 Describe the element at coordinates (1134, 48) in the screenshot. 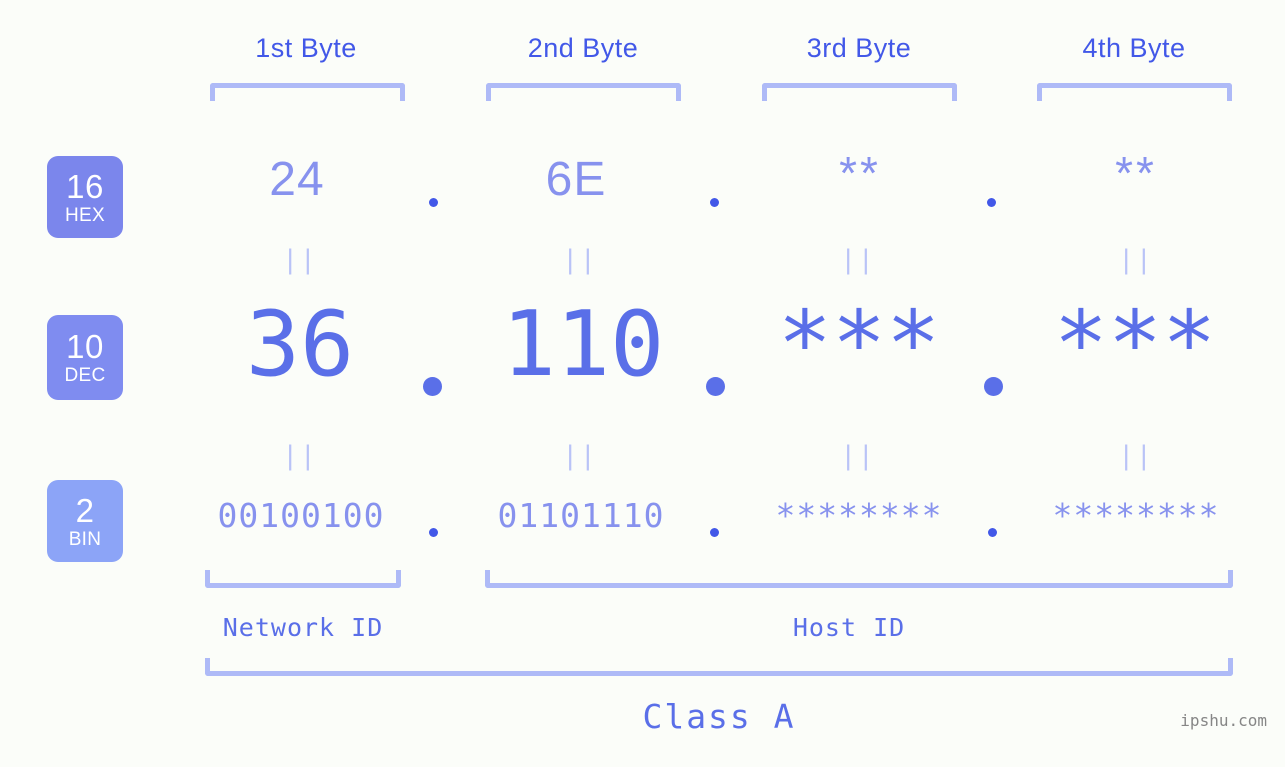

I see `byte-header-4: 4th Byte` at that location.